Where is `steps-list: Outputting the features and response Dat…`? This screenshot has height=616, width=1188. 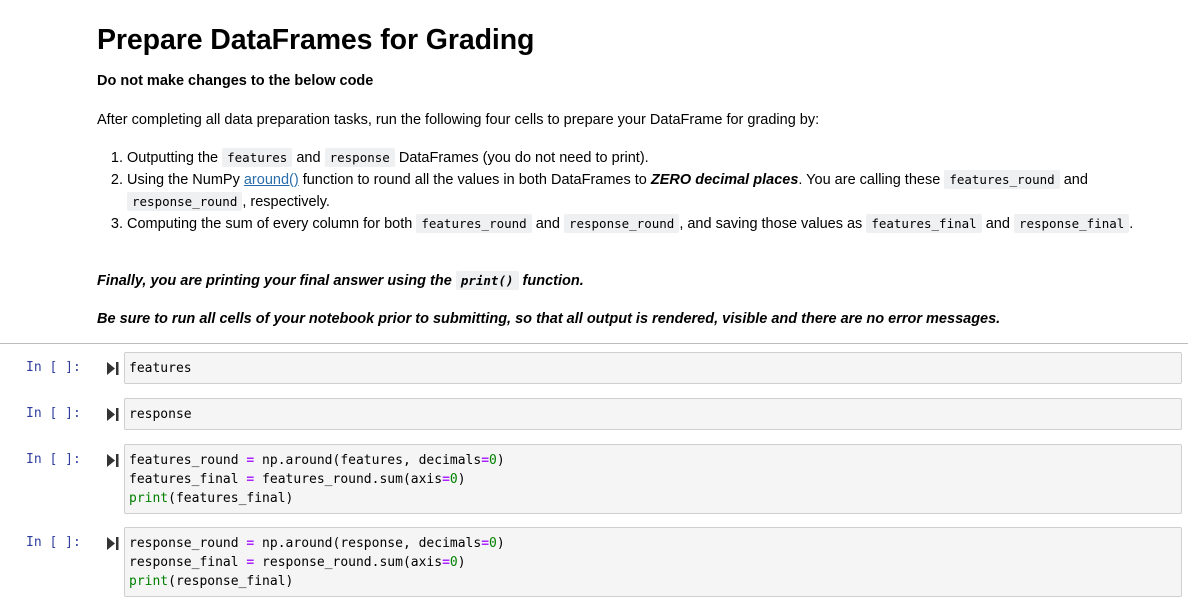
steps-list: Outputting the features and response Dat… is located at coordinates (642, 191).